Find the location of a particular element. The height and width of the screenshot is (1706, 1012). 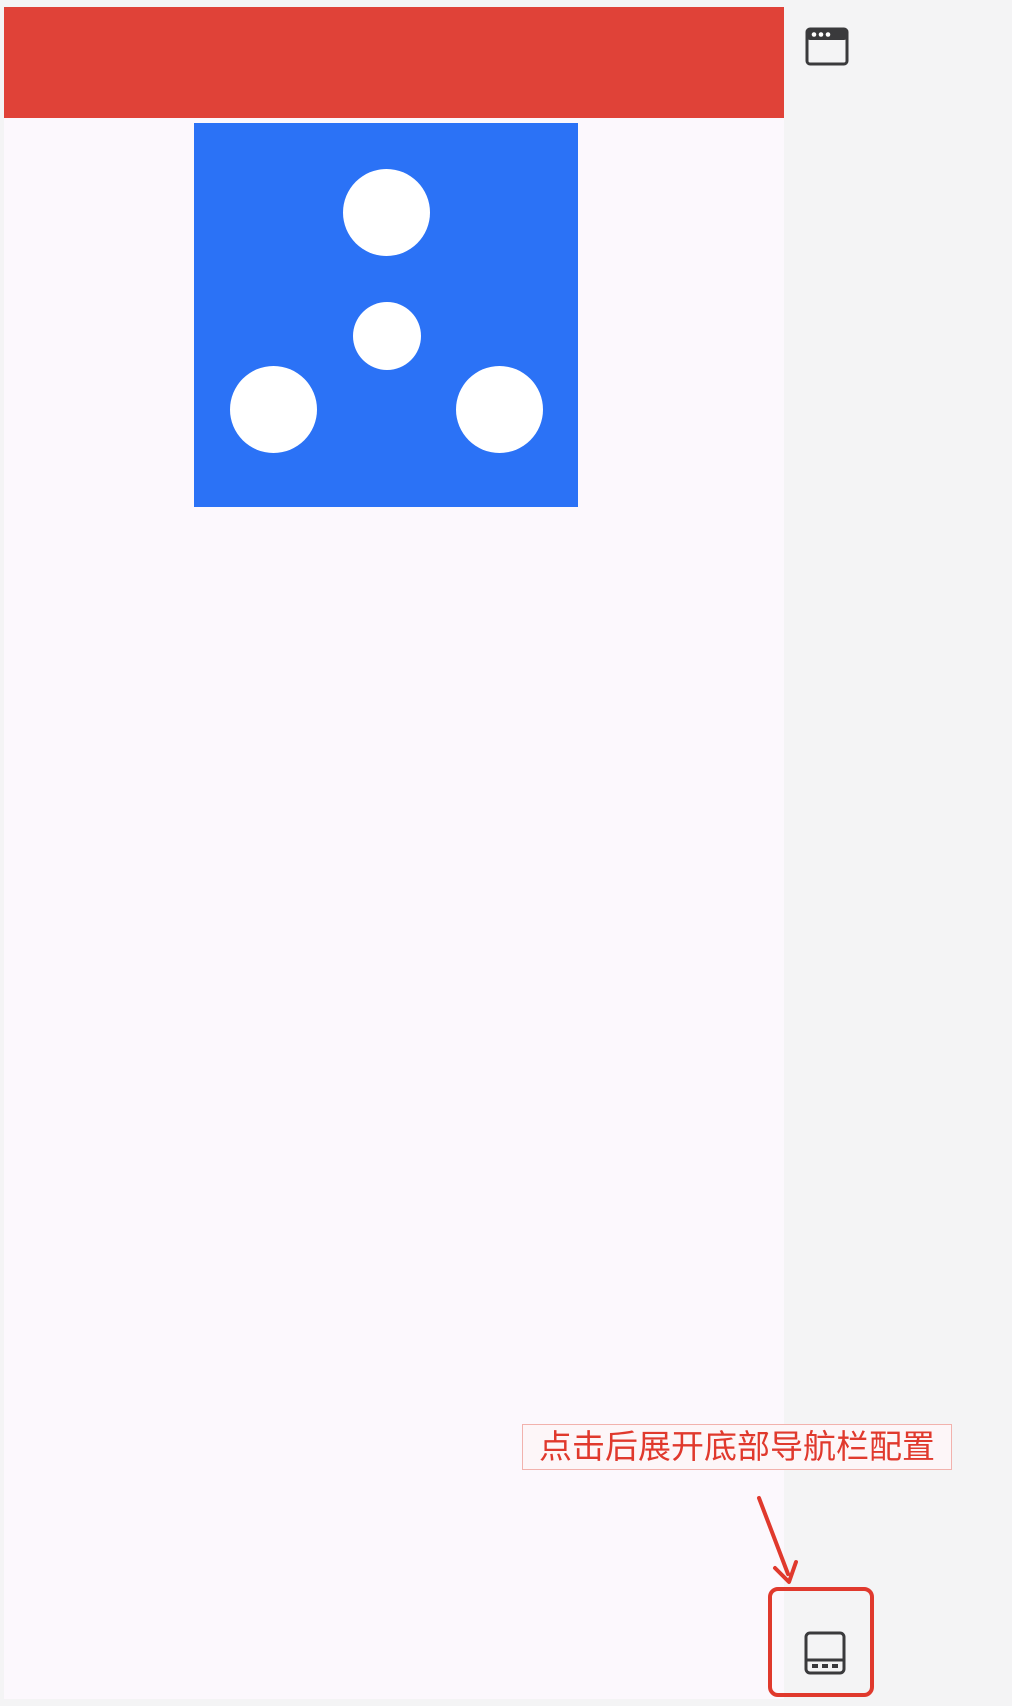

logo-image is located at coordinates (386, 315).